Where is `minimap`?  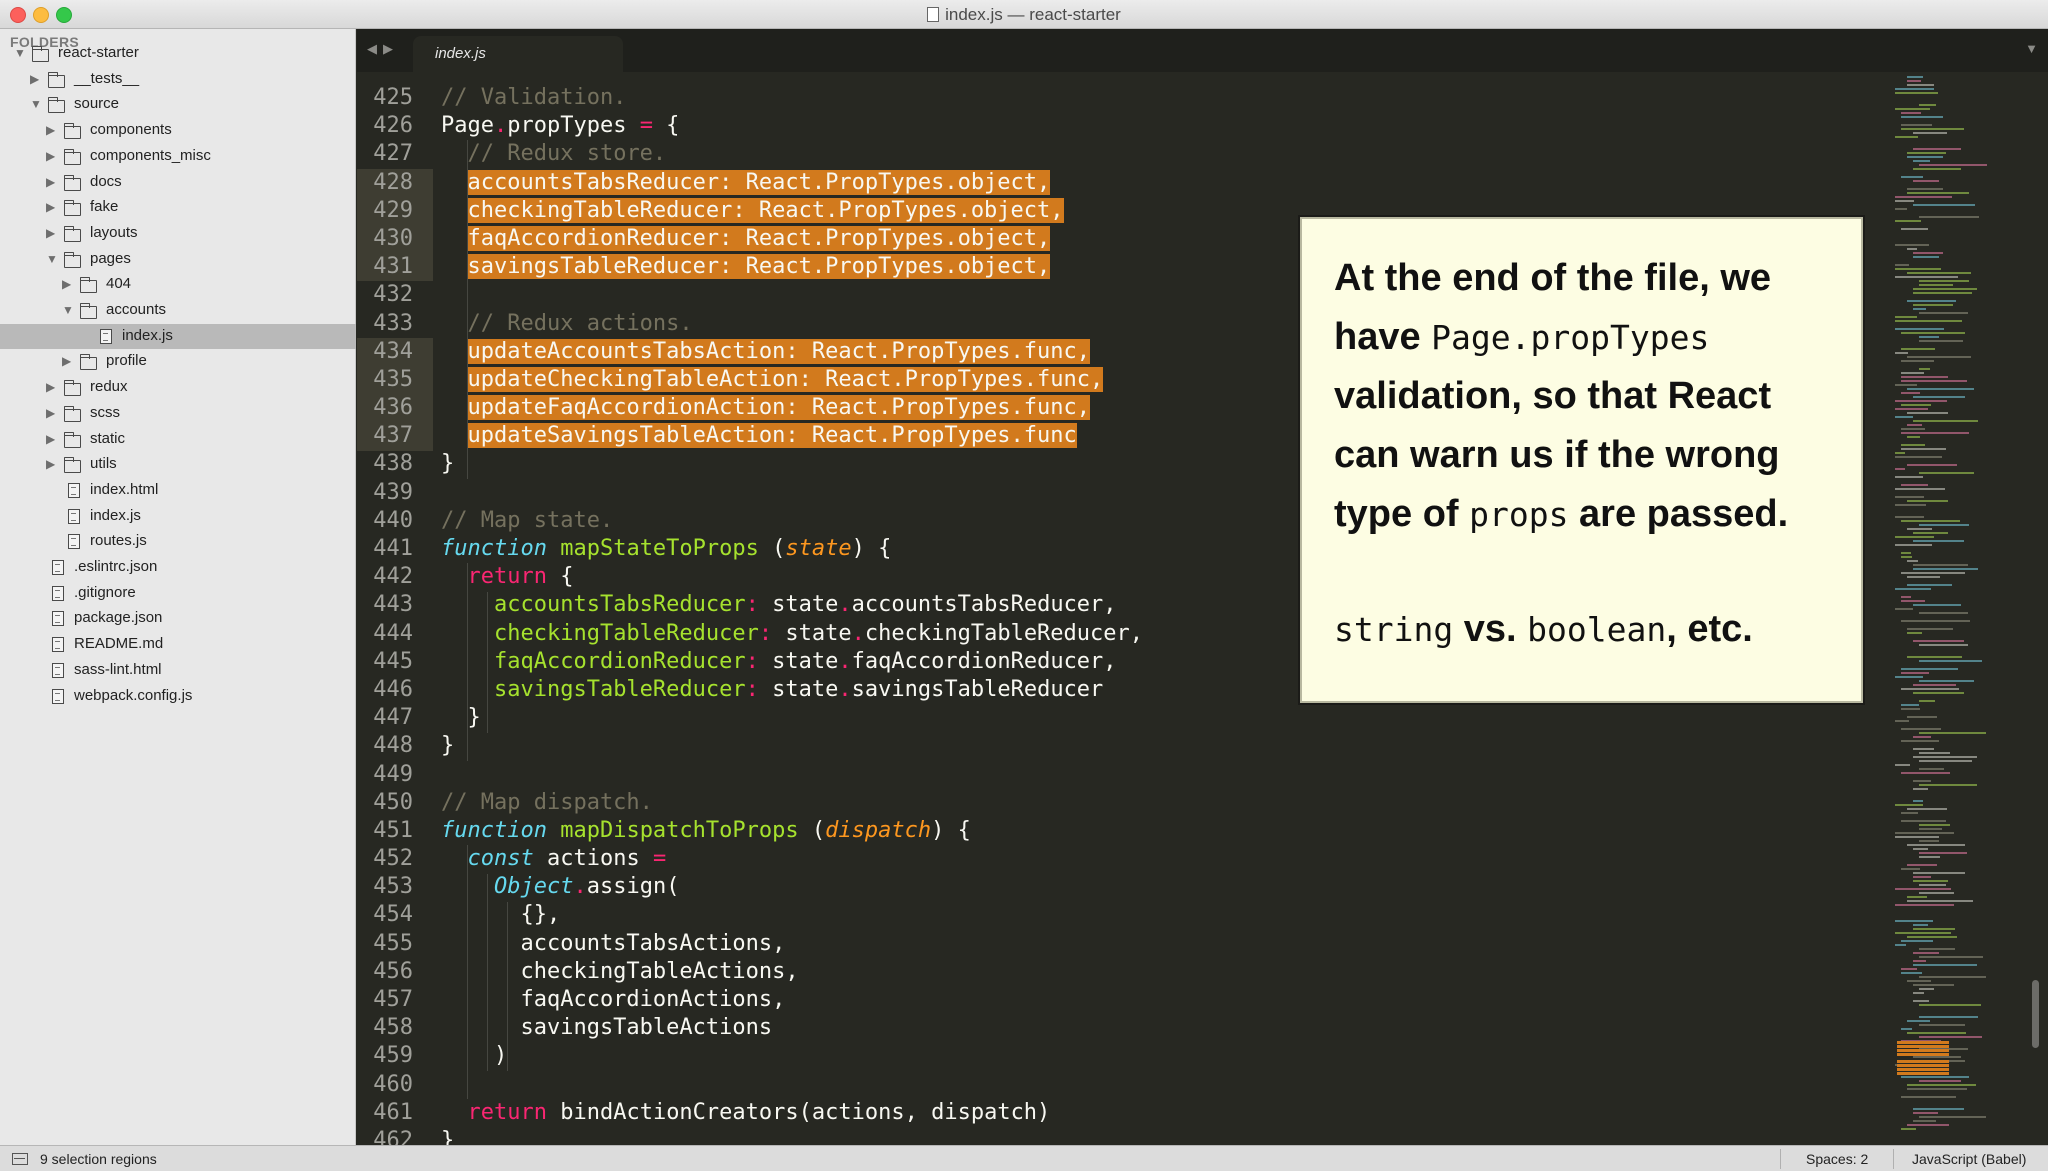 minimap is located at coordinates (1960, 606).